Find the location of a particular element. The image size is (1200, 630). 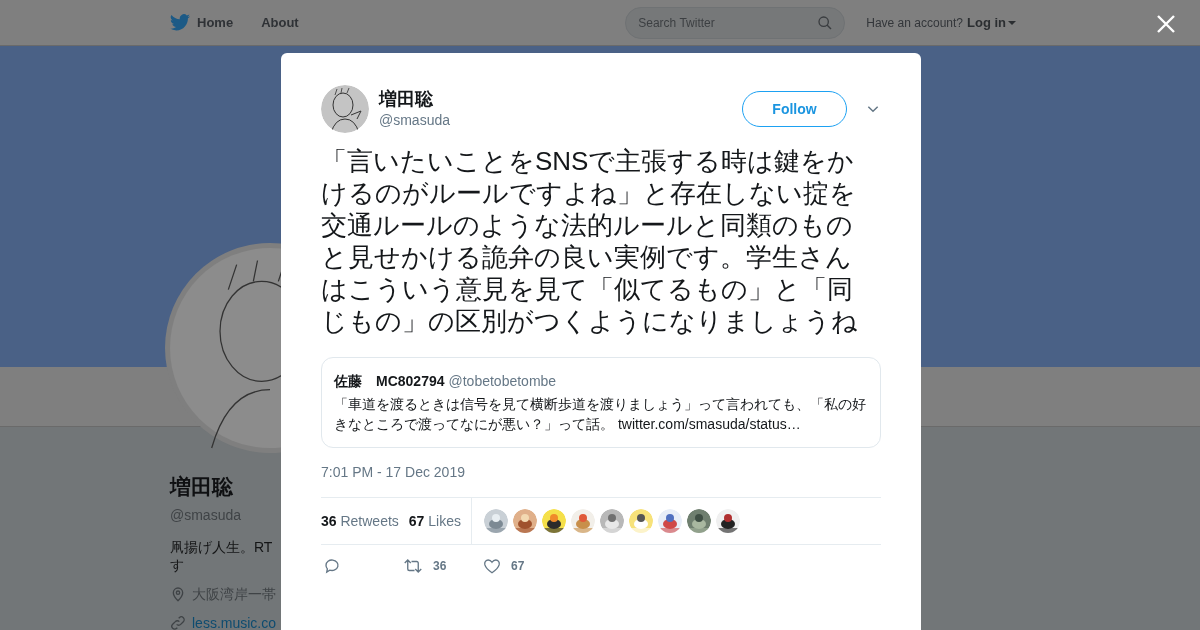

location-pin-icon is located at coordinates (178, 594).